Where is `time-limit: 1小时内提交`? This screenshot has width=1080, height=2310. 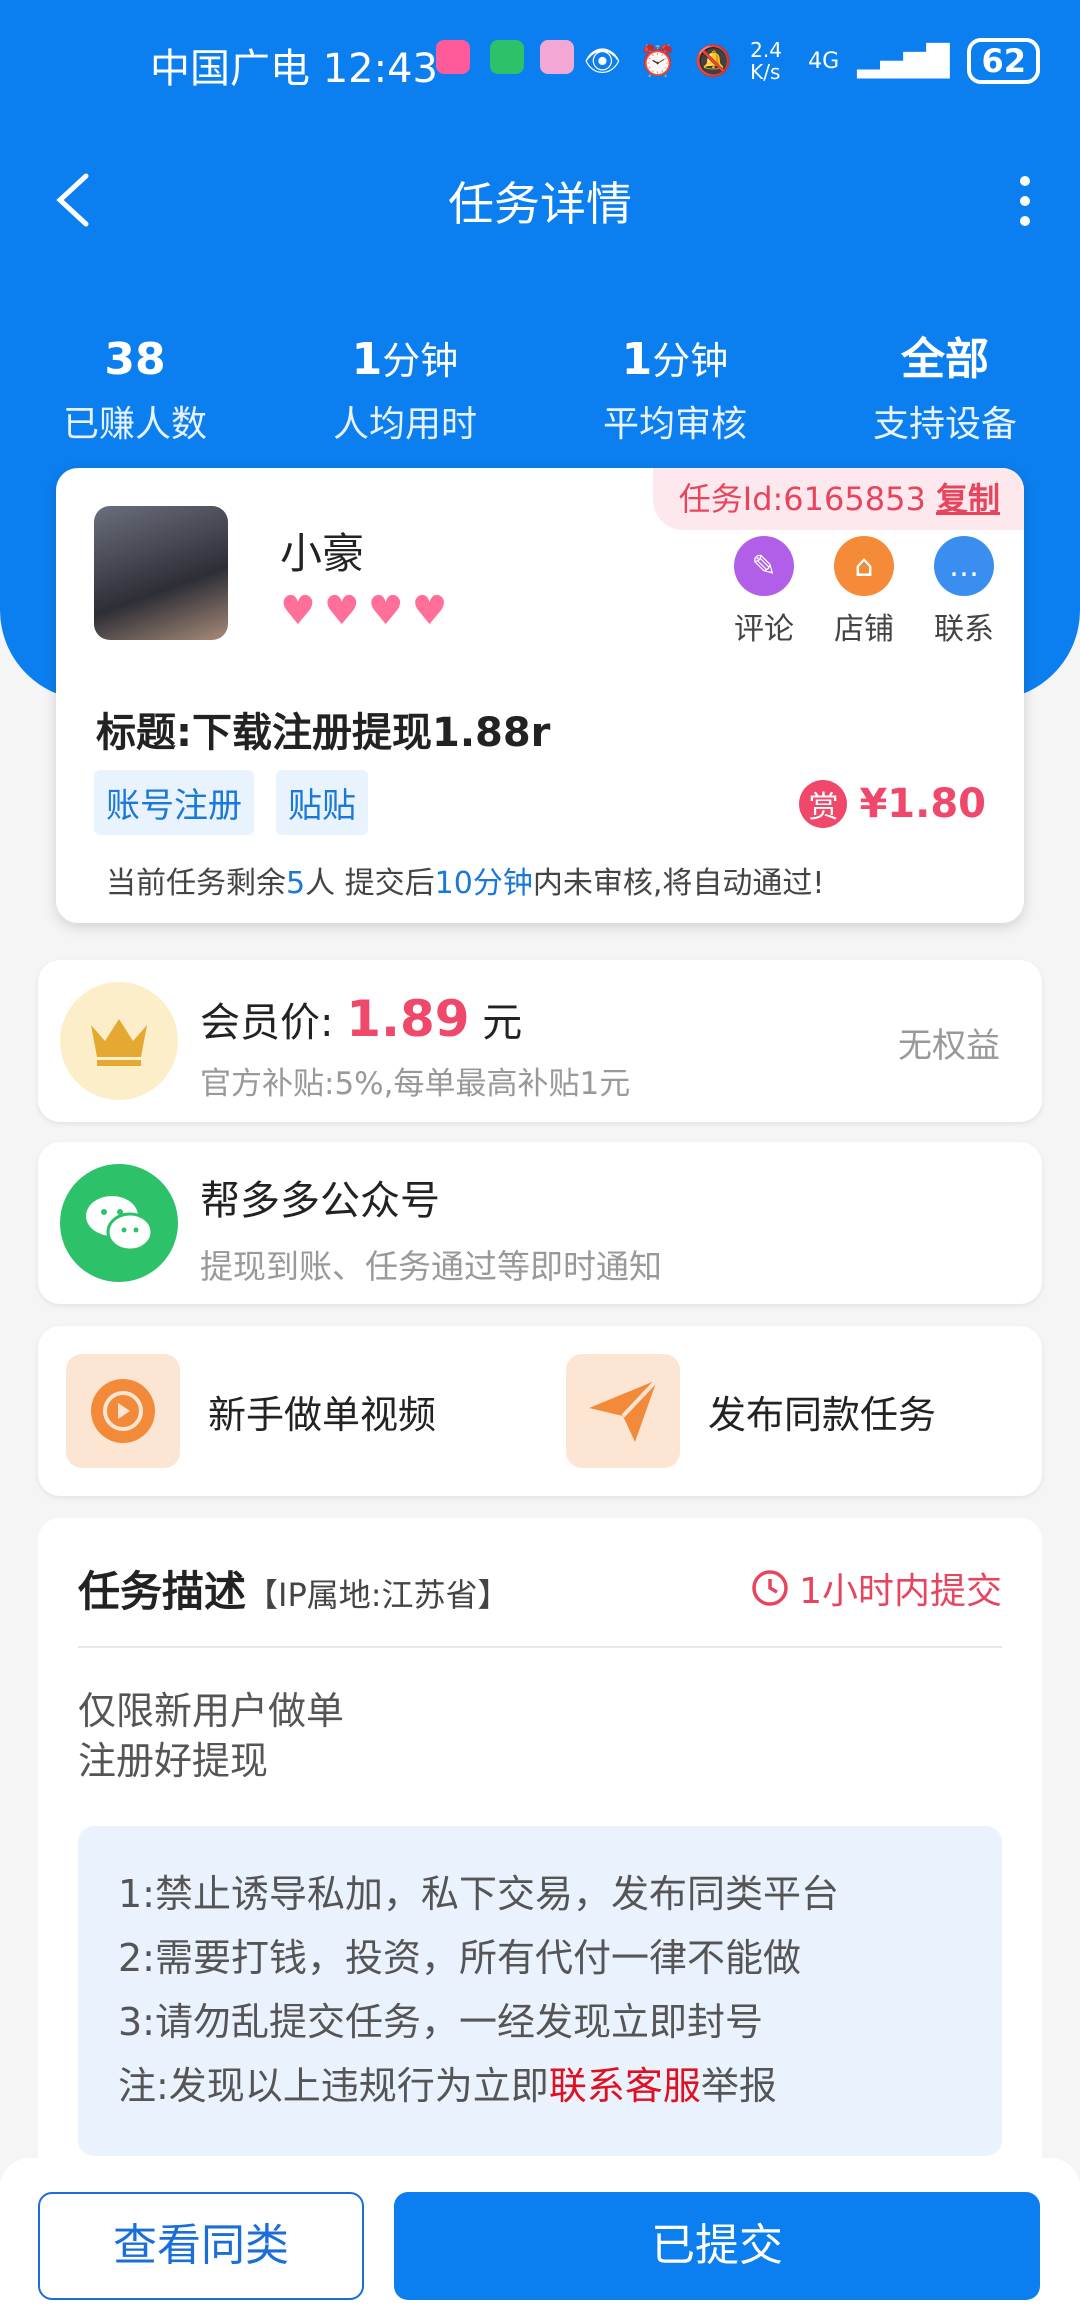
time-limit: 1小时内提交 is located at coordinates (876, 1588).